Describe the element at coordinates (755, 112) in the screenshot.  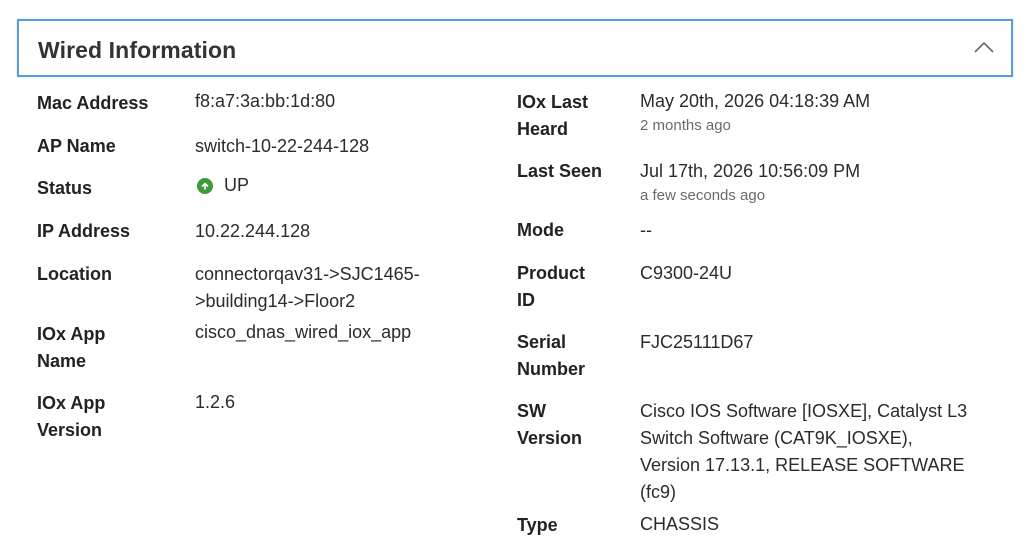
I see `iox-last-heard-value-wrap: May 20th, 2026 04:18:39 AM 2 months ago` at that location.